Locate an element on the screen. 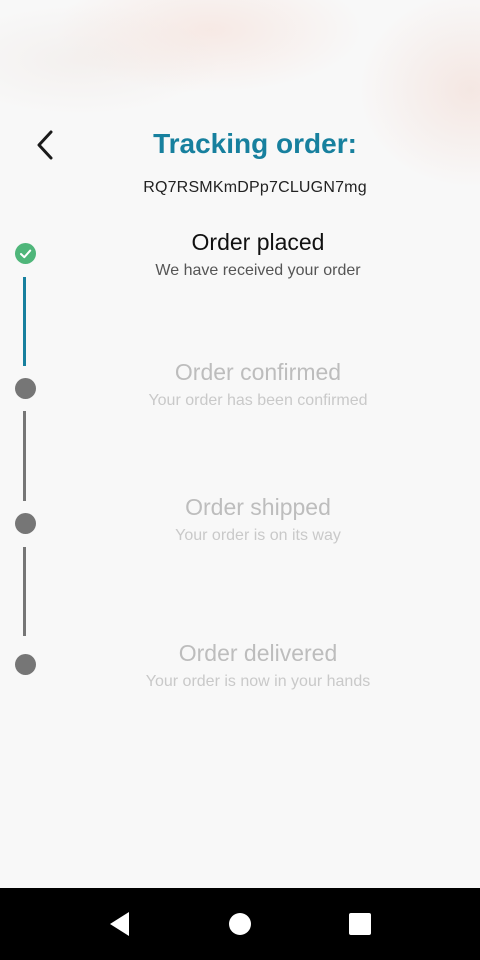  nav-recents-button is located at coordinates (360, 924).